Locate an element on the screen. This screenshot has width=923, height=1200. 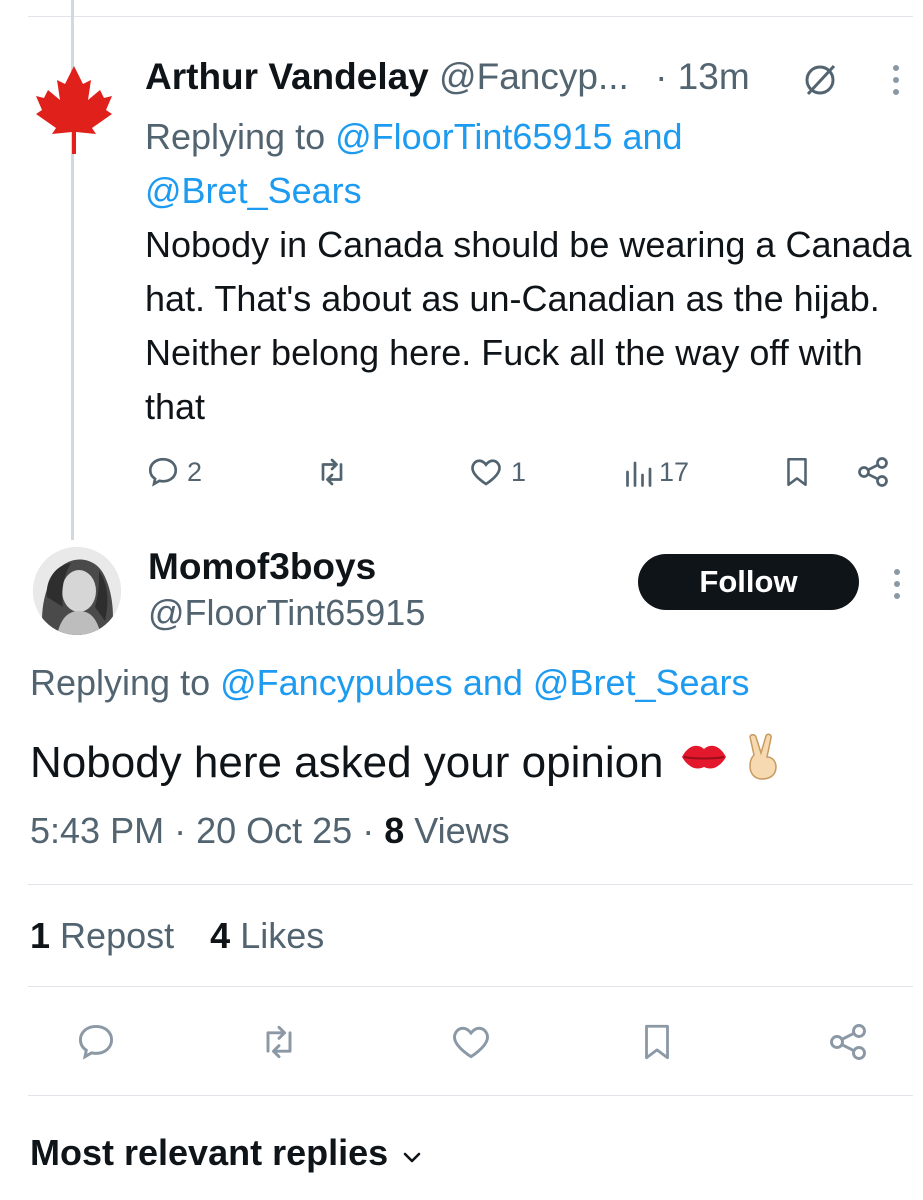
like-count: 1 is located at coordinates (519, 471).